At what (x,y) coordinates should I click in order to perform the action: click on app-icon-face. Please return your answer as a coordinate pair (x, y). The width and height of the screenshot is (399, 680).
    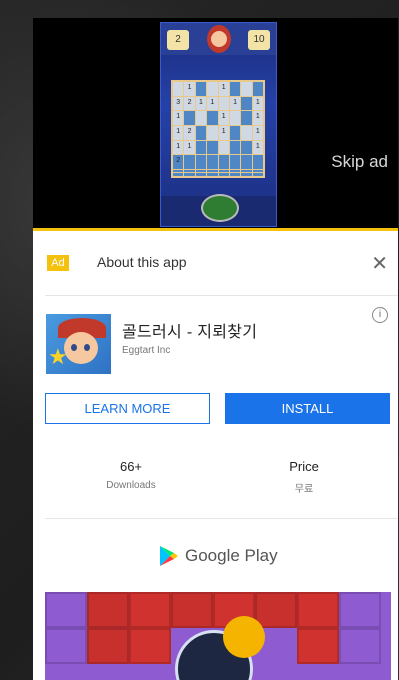
    Looking at the image, I should click on (81, 348).